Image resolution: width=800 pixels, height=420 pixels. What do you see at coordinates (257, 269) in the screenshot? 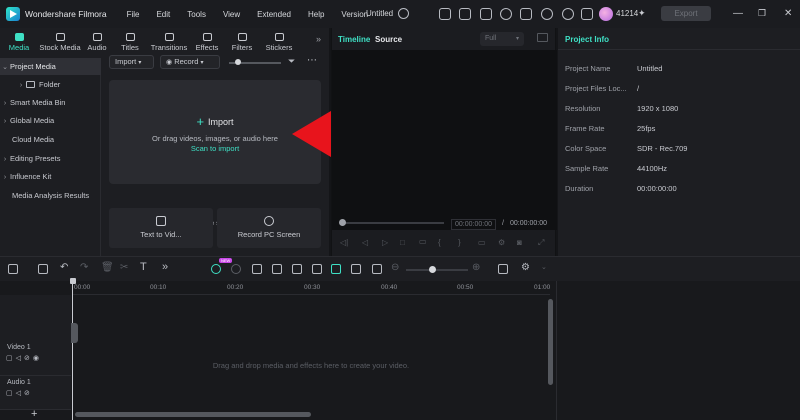
I see `shield-icon` at bounding box center [257, 269].